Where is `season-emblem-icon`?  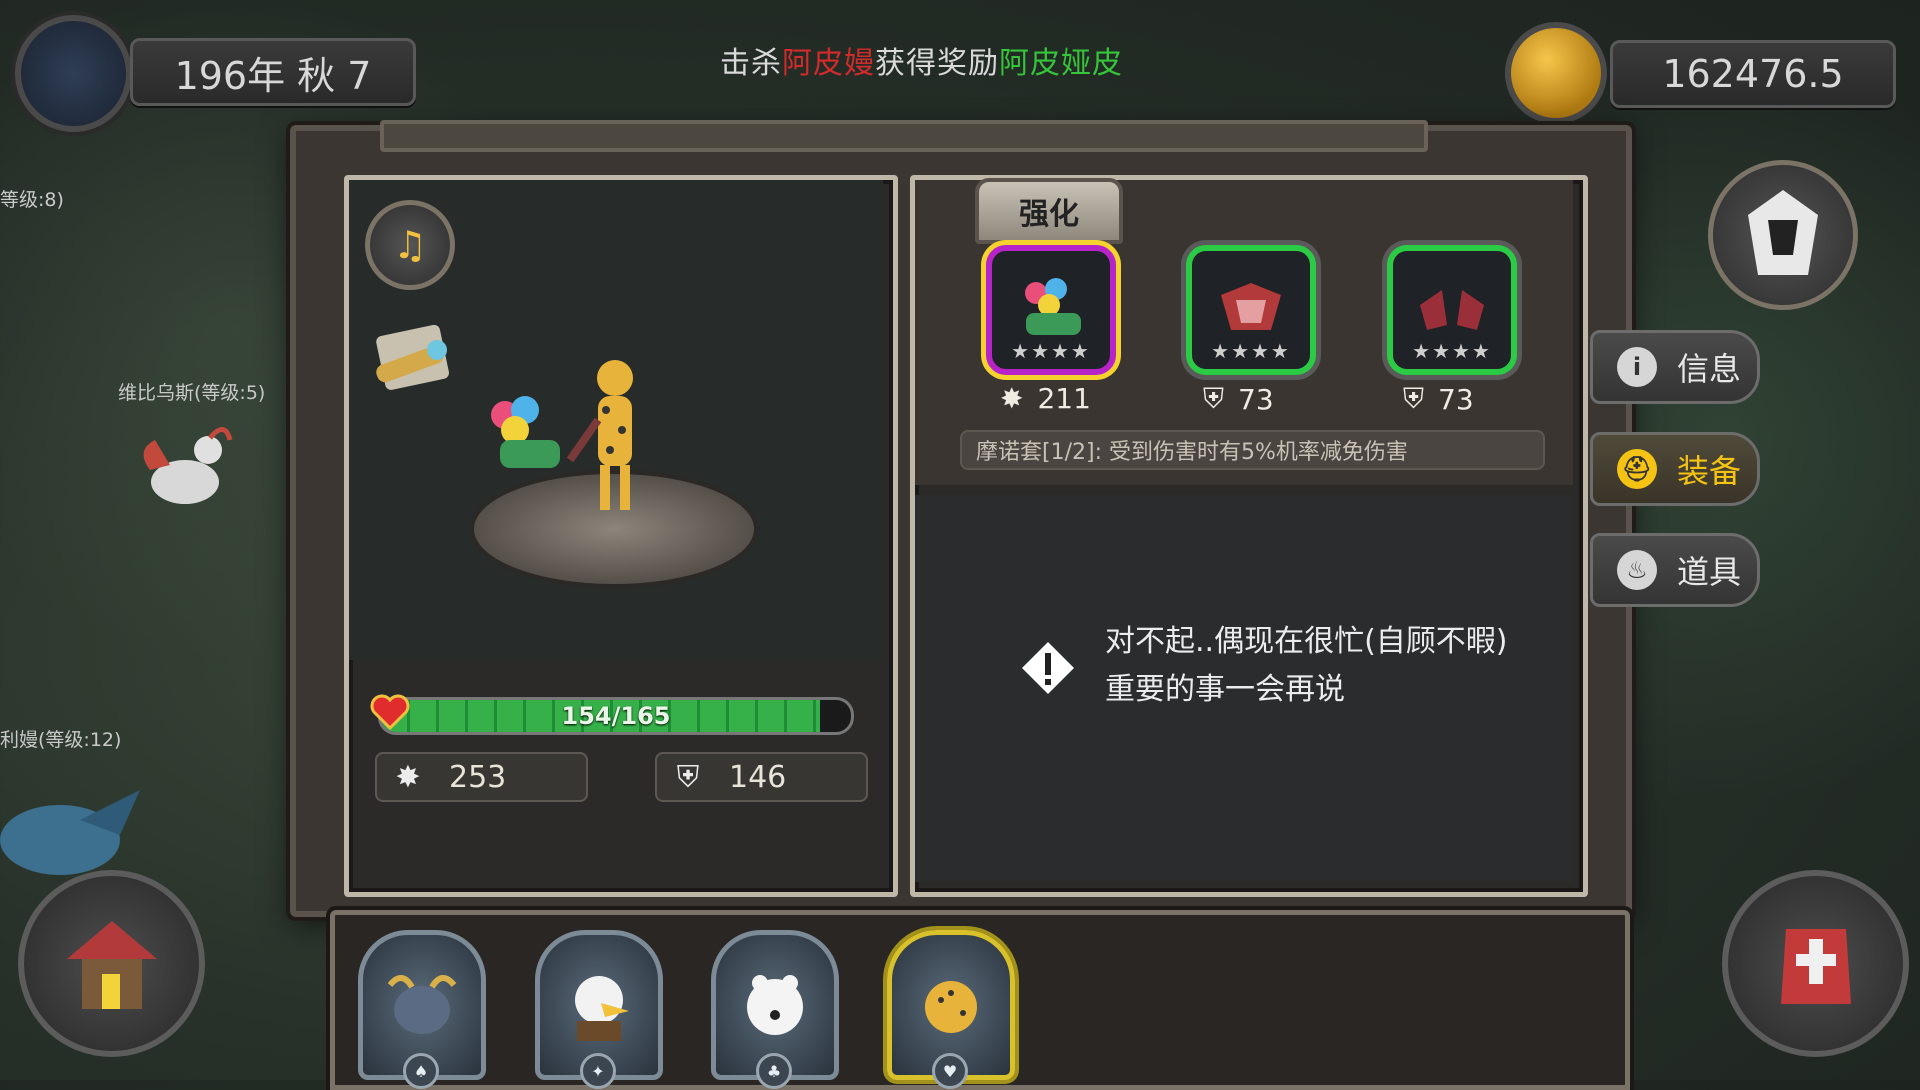 season-emblem-icon is located at coordinates (73, 73).